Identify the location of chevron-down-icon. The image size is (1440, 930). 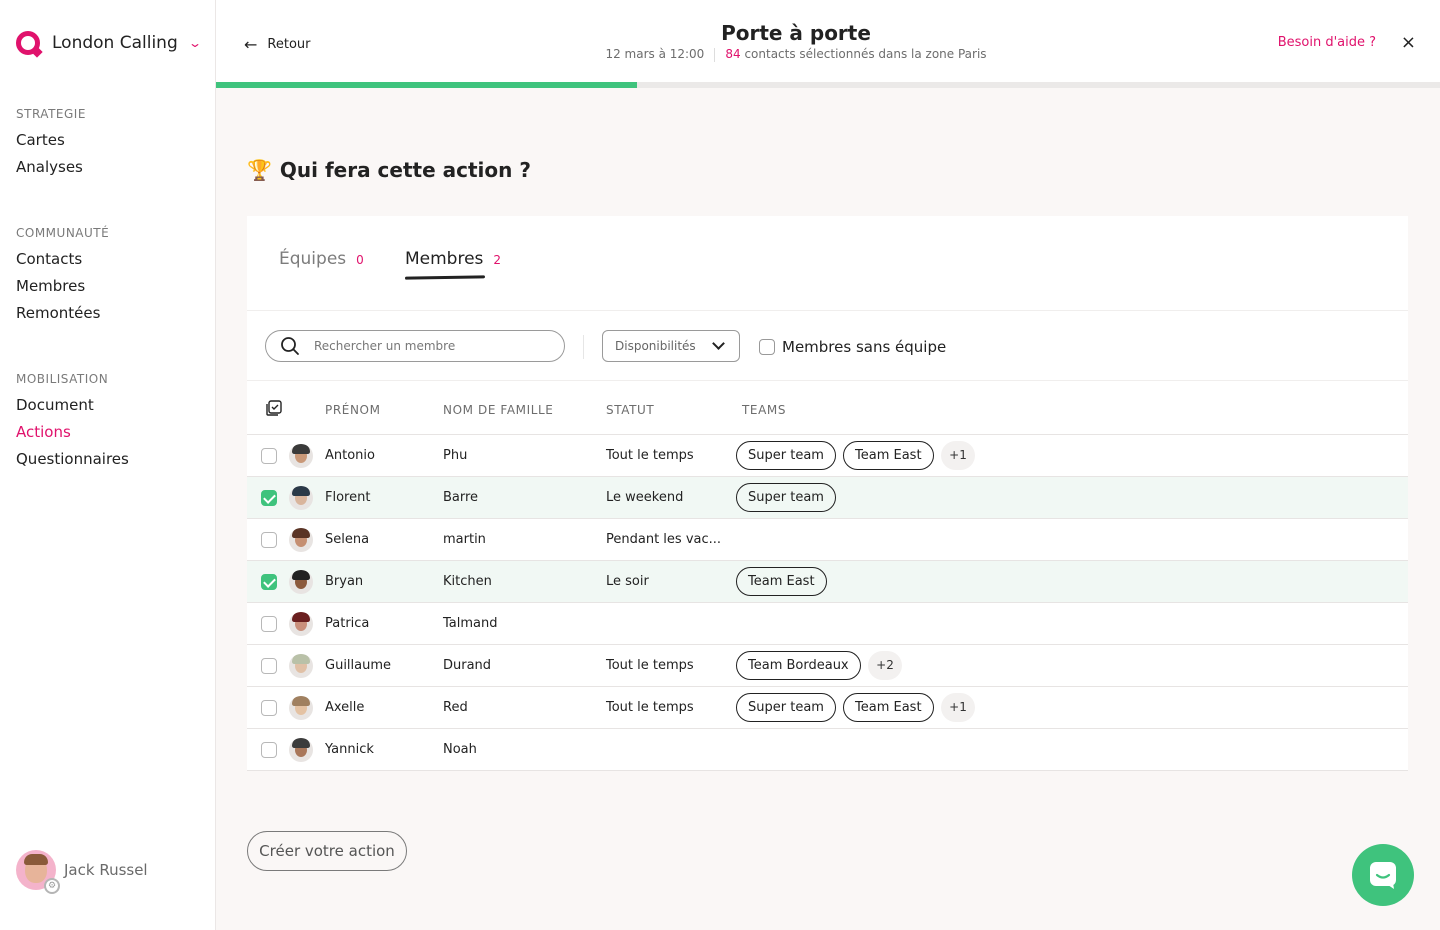
(718, 343).